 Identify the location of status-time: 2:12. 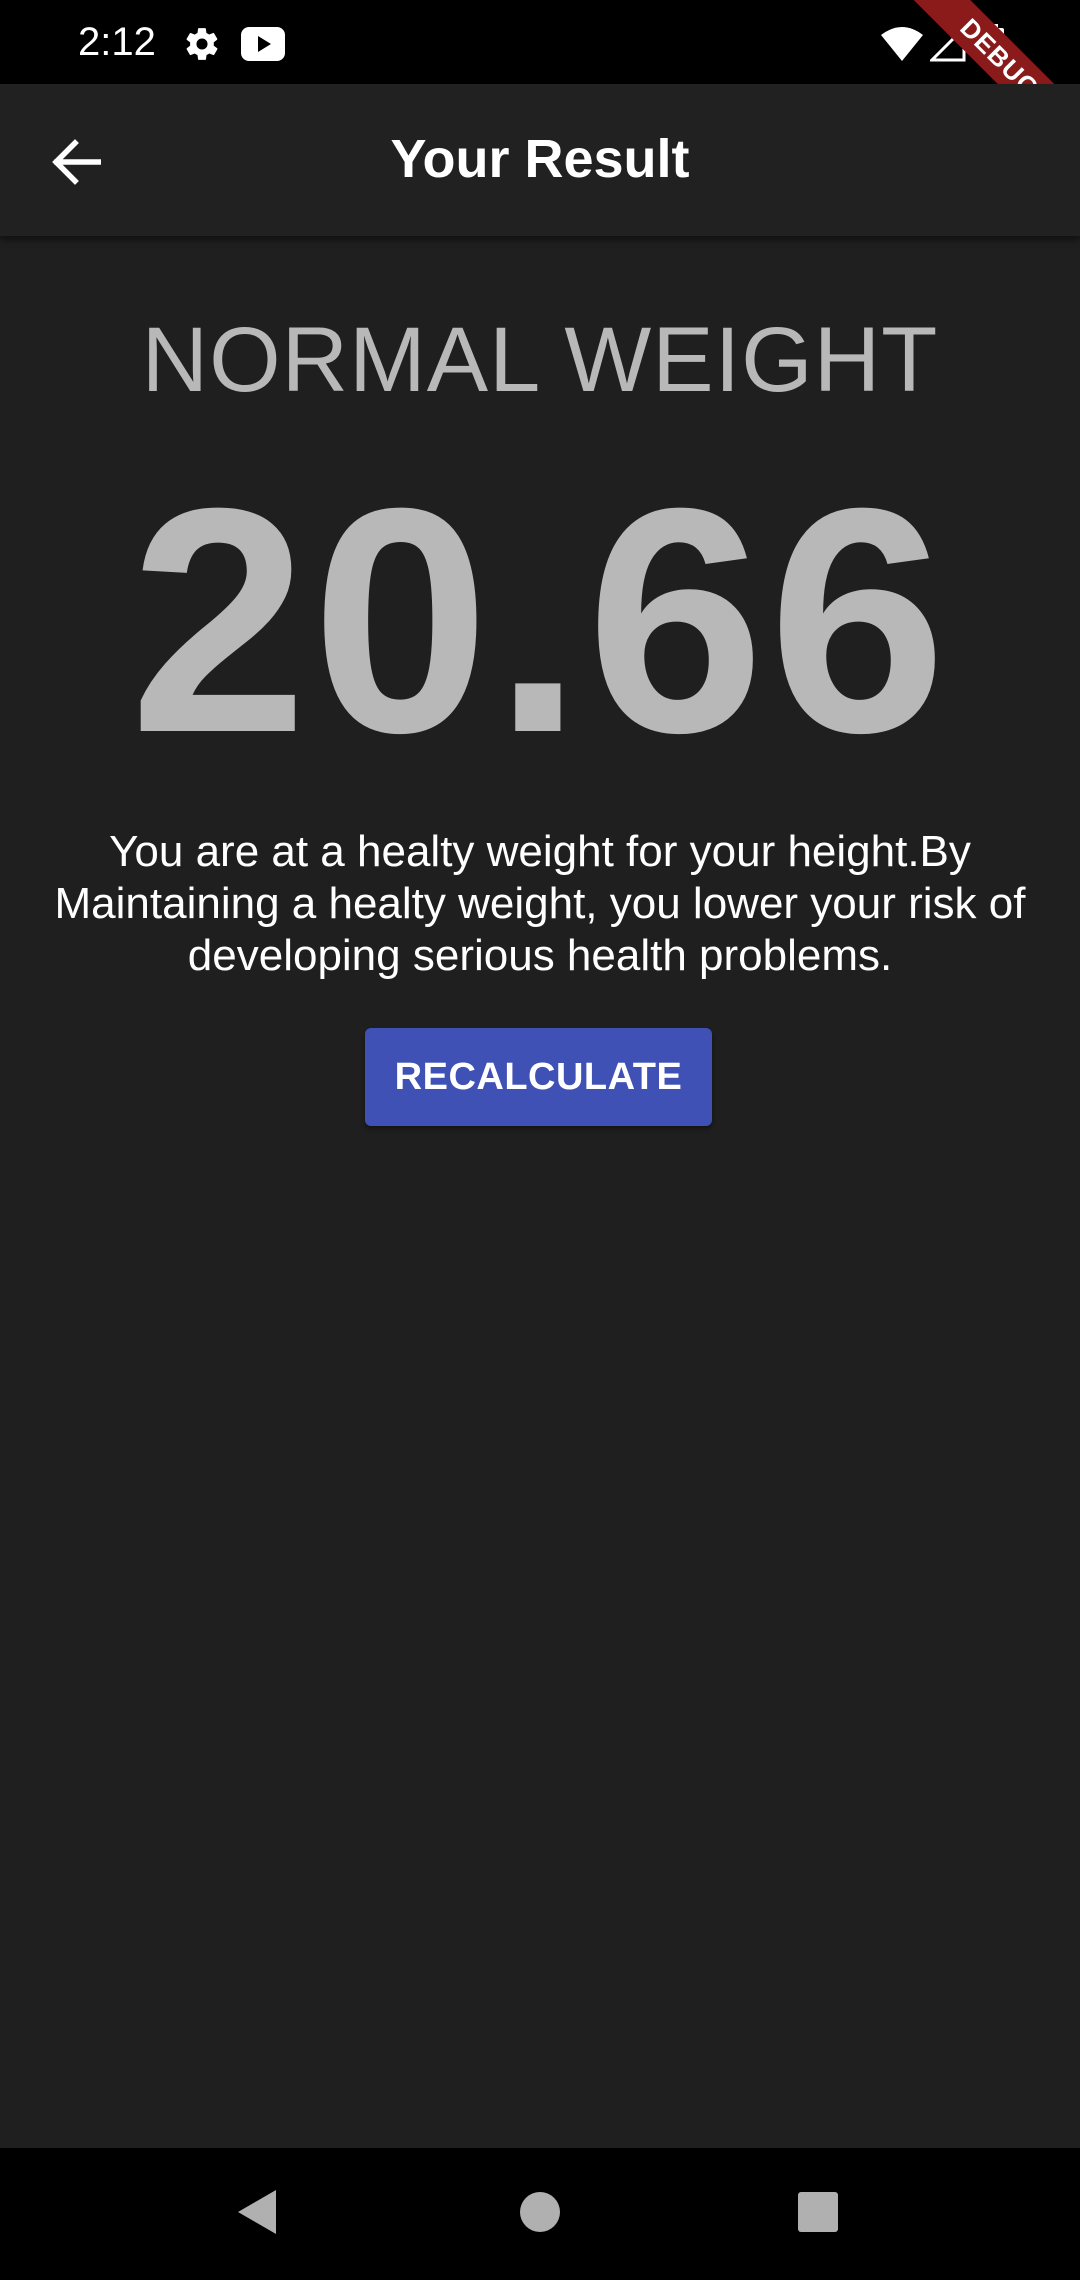
(117, 42).